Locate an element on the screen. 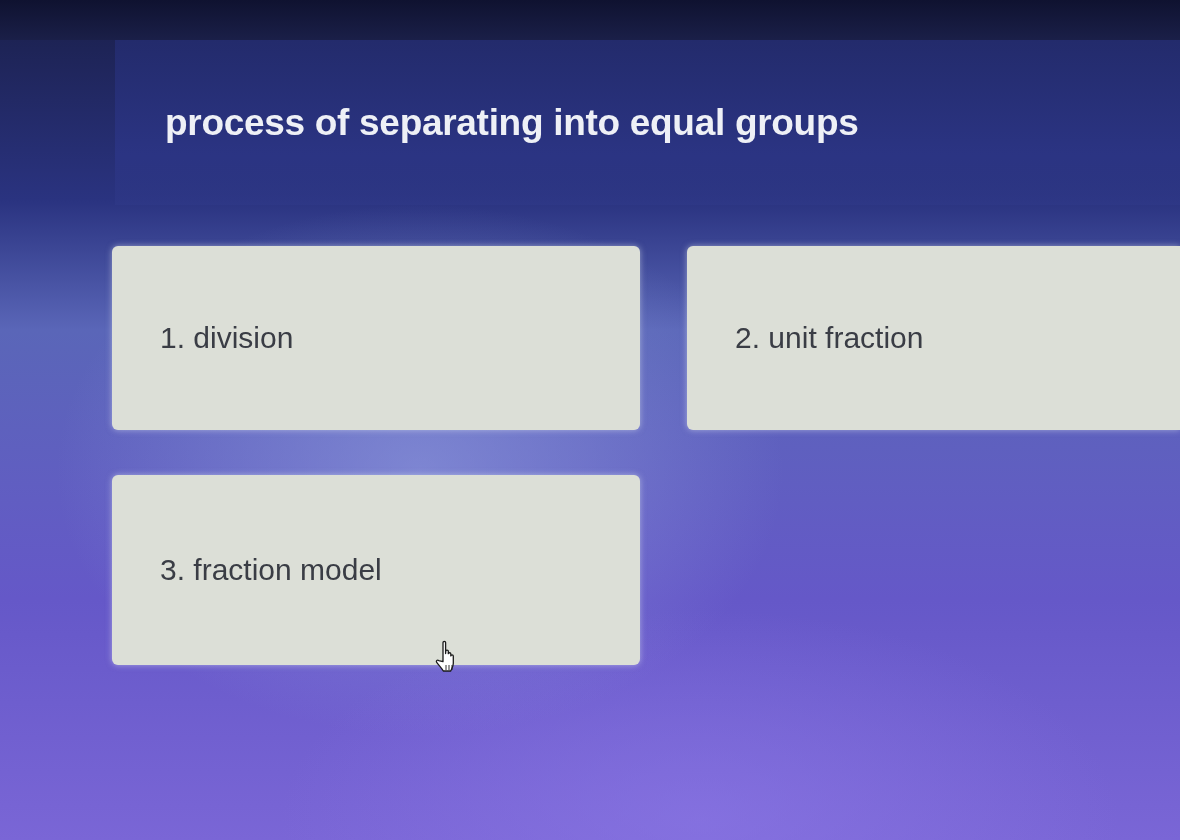 This screenshot has height=840, width=1180. answer-option: 1. division is located at coordinates (376, 338).